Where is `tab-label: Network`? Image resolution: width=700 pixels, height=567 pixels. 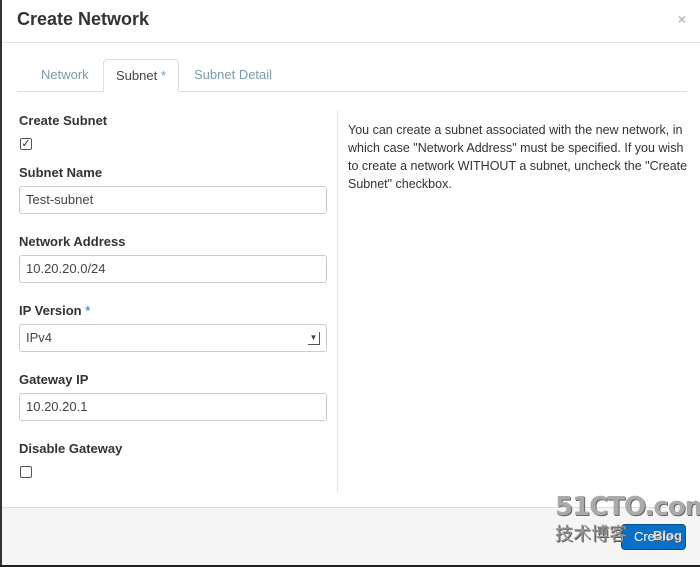
tab-label: Network is located at coordinates (65, 74).